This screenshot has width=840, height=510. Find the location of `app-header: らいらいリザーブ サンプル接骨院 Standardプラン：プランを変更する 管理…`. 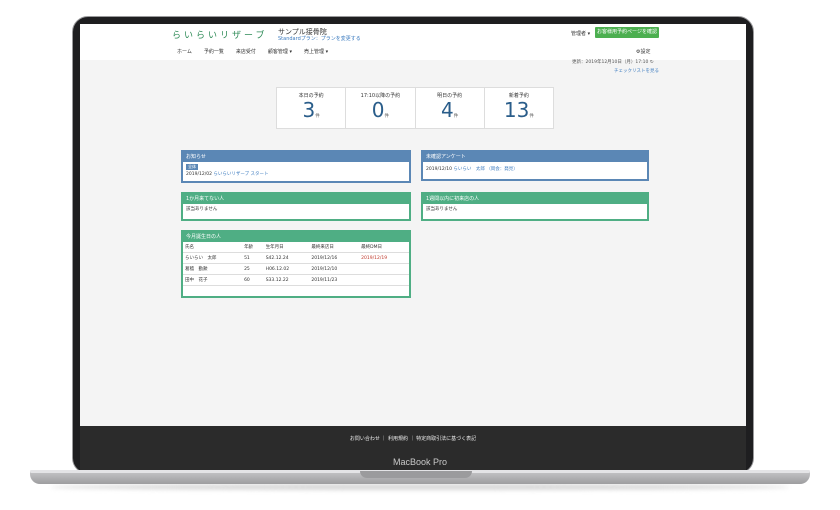

app-header: らいらいリザーブ サンプル接骨院 Standardプラン：プランを変更する 管理… is located at coordinates (413, 42).